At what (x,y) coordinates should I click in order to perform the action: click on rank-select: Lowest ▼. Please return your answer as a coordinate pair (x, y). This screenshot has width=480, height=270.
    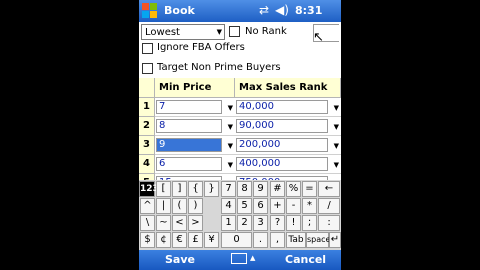
    Looking at the image, I should click on (183, 32).